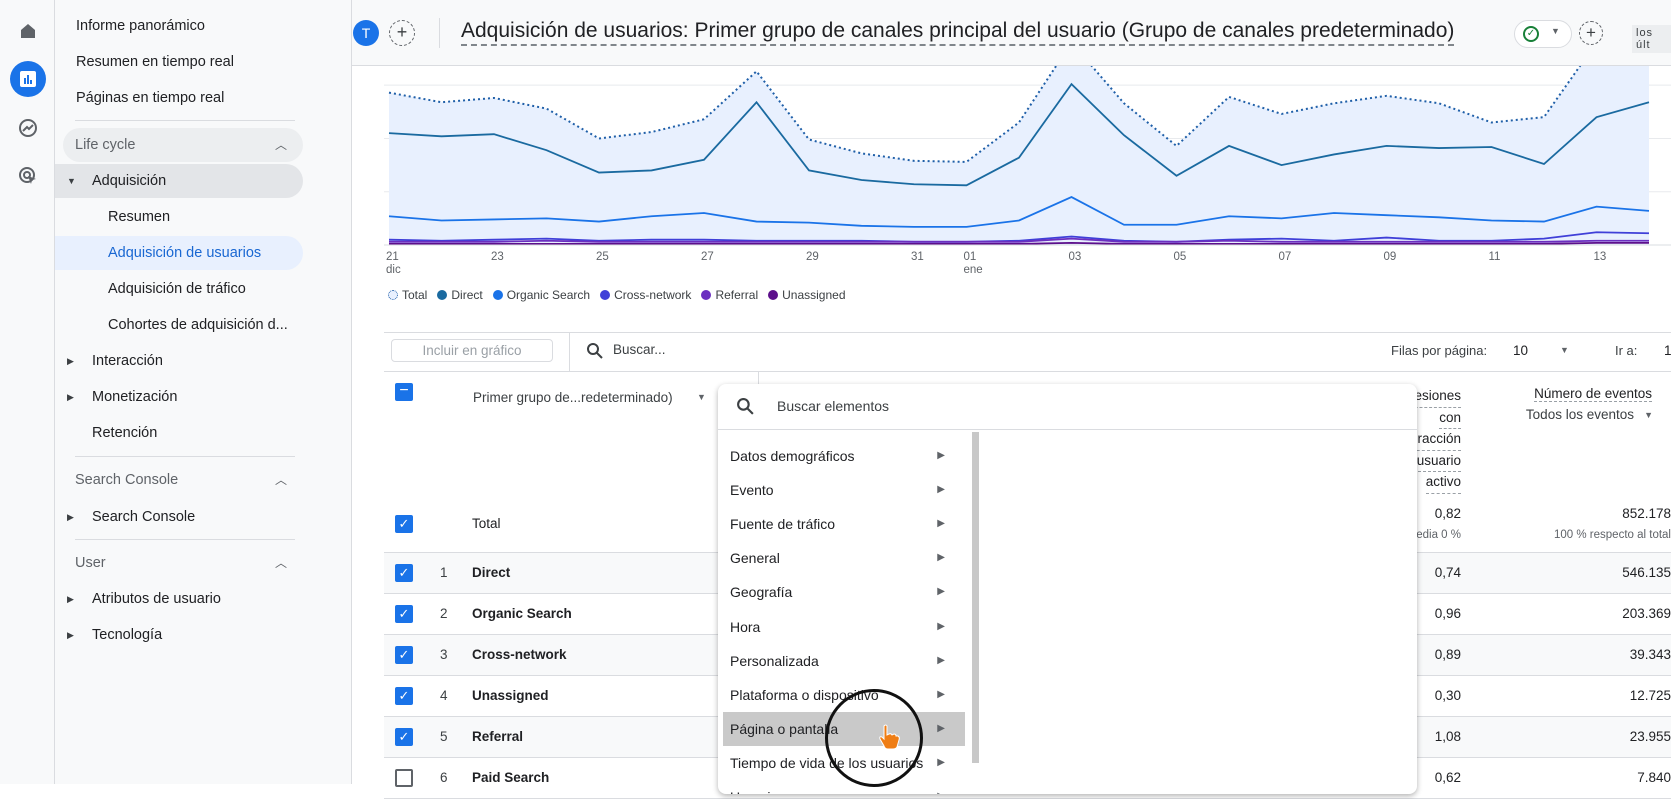 The image size is (1671, 799). What do you see at coordinates (1650, 695) in the screenshot?
I see `row-events: 12.725` at bounding box center [1650, 695].